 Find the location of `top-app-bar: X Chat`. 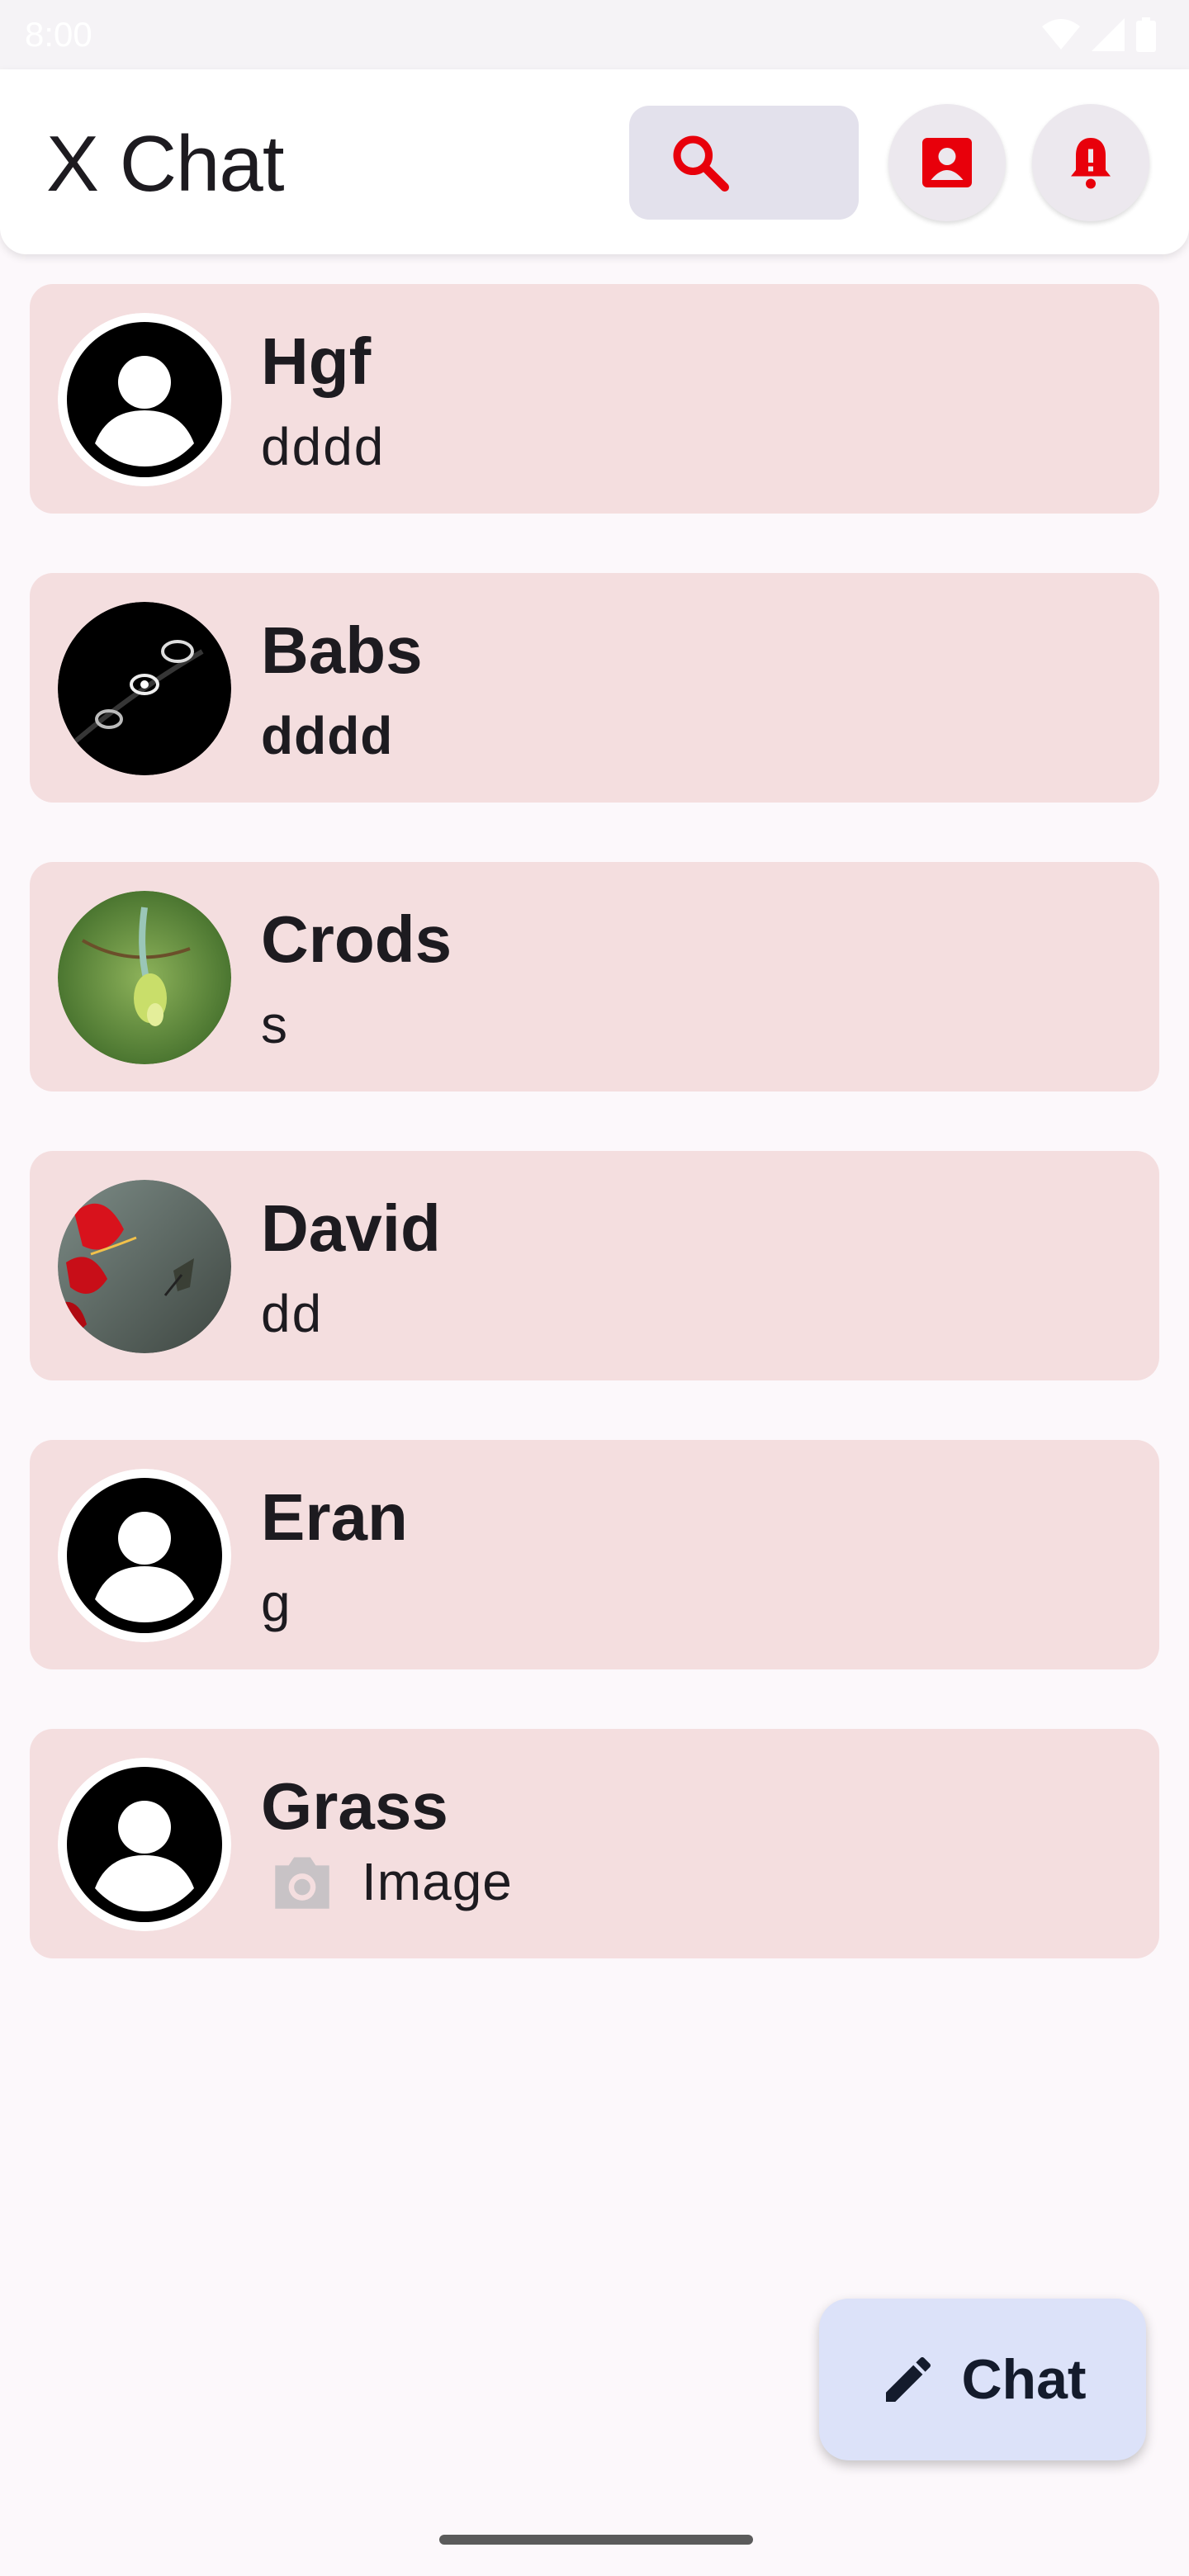

top-app-bar: X Chat is located at coordinates (594, 161).